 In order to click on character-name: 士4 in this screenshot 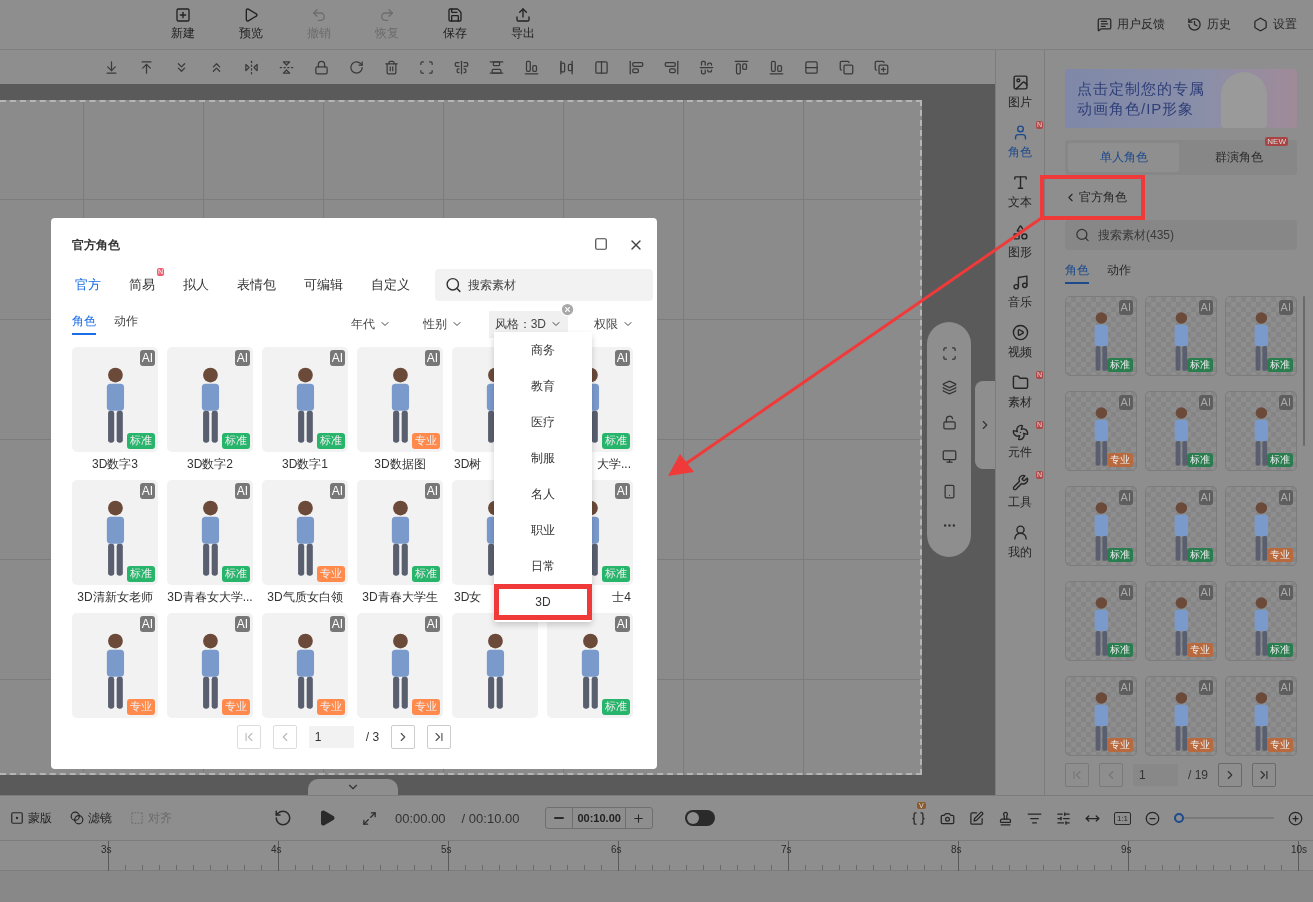, I will do `click(621, 597)`.